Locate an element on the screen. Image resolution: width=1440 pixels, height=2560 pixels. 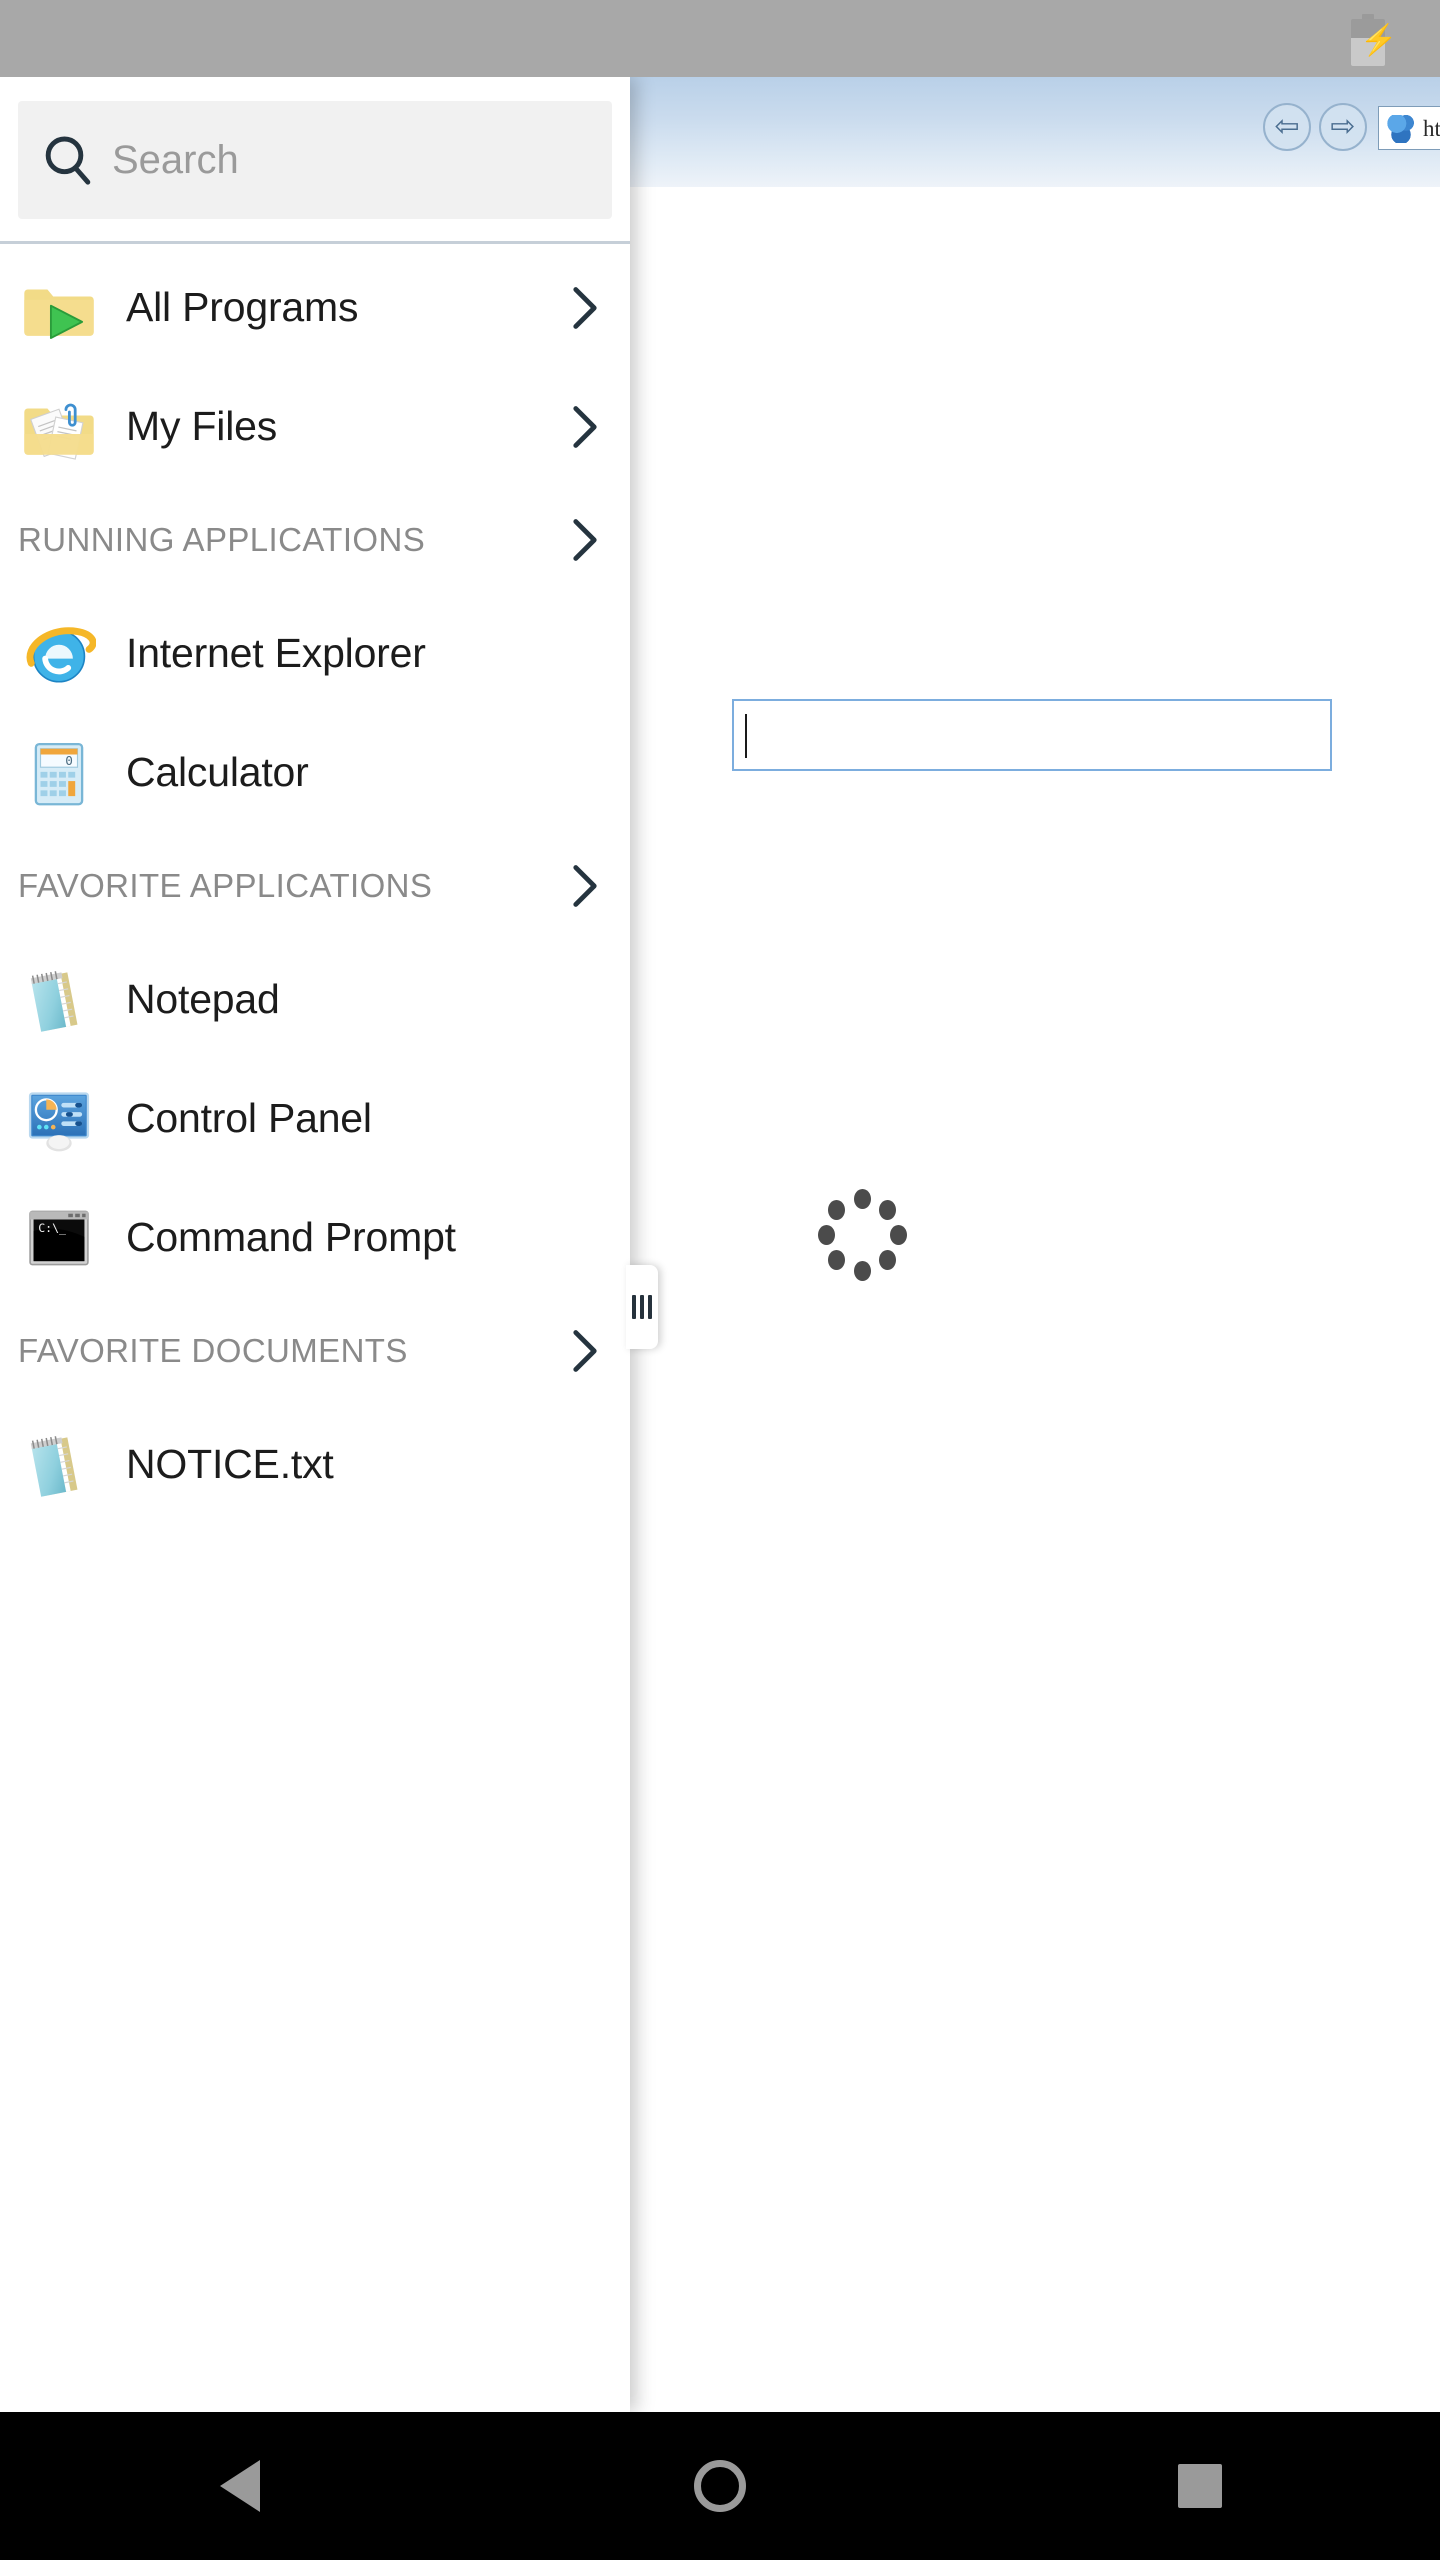
browser-toolbar: ⇦ ⇨ http://www.baidu.co is located at coordinates (1035, 132).